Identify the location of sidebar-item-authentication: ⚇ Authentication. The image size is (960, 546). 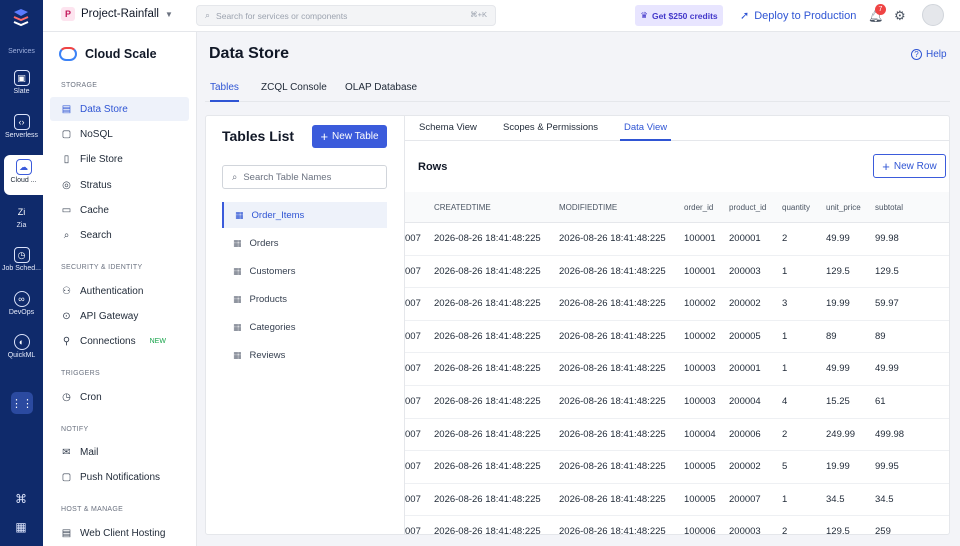
(119, 291).